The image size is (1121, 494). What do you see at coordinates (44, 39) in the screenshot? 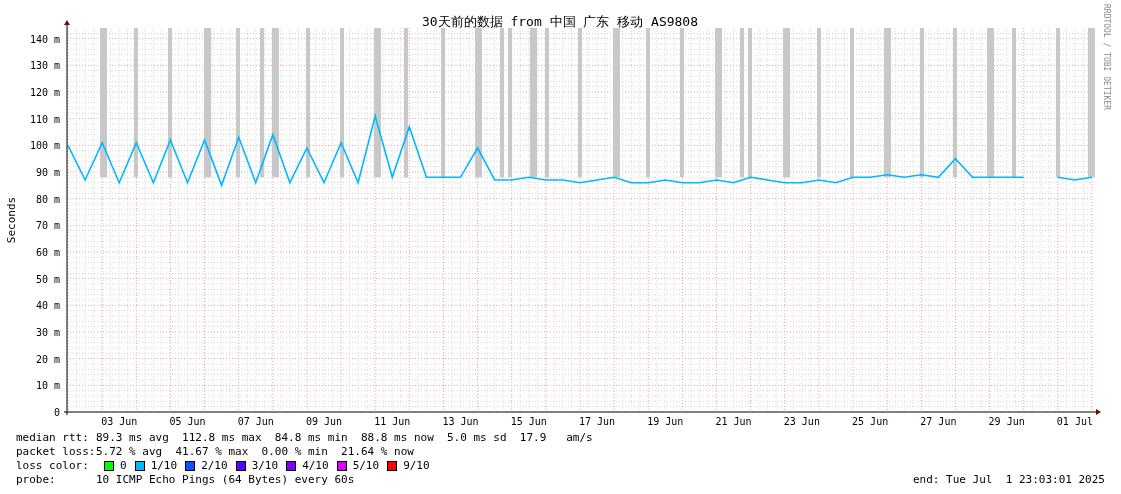
I see `y-tick-label: 140 m` at bounding box center [44, 39].